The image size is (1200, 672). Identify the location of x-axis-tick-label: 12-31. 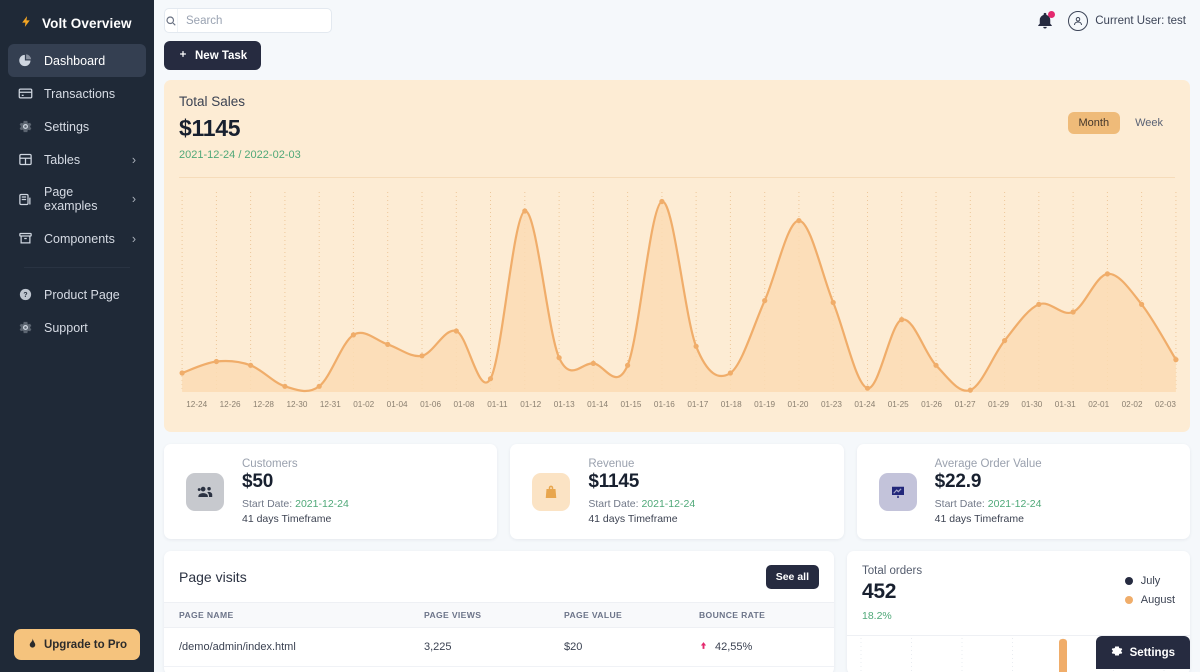
(330, 404).